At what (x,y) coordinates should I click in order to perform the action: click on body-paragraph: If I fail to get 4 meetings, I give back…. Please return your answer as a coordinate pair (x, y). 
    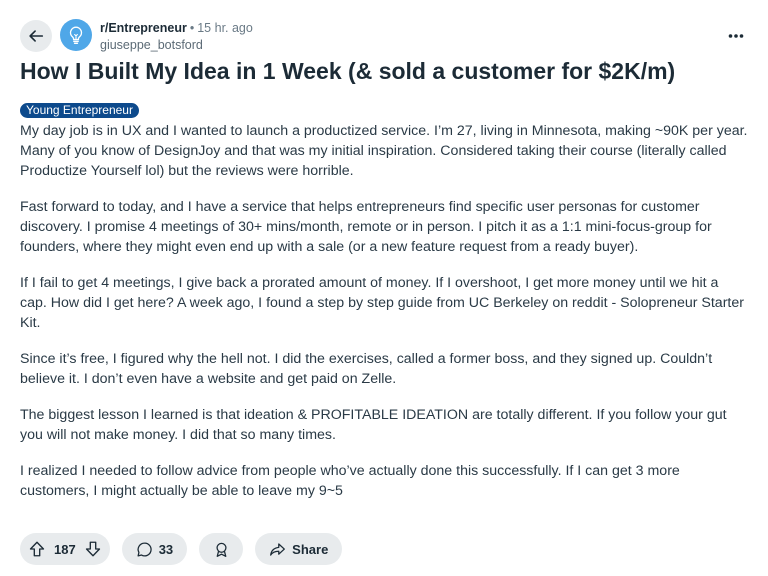
    Looking at the image, I should click on (382, 303).